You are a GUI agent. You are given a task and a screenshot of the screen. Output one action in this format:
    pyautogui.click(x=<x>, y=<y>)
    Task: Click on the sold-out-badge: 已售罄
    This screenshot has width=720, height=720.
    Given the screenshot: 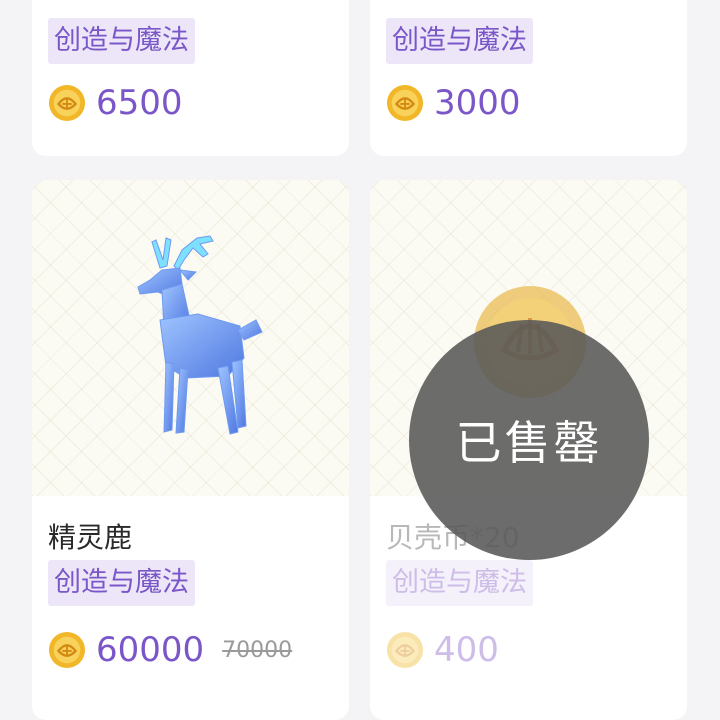 What is the action you would take?
    pyautogui.click(x=529, y=440)
    